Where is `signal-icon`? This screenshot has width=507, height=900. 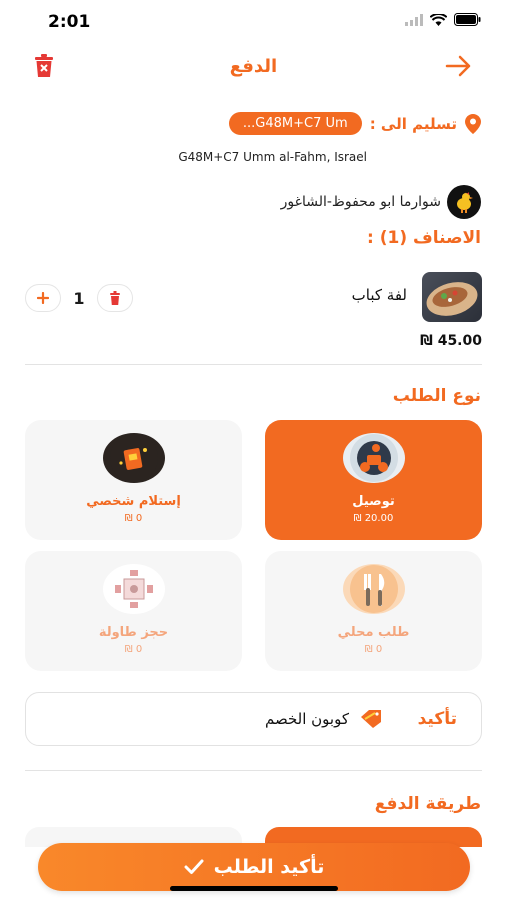
signal-icon is located at coordinates (414, 19).